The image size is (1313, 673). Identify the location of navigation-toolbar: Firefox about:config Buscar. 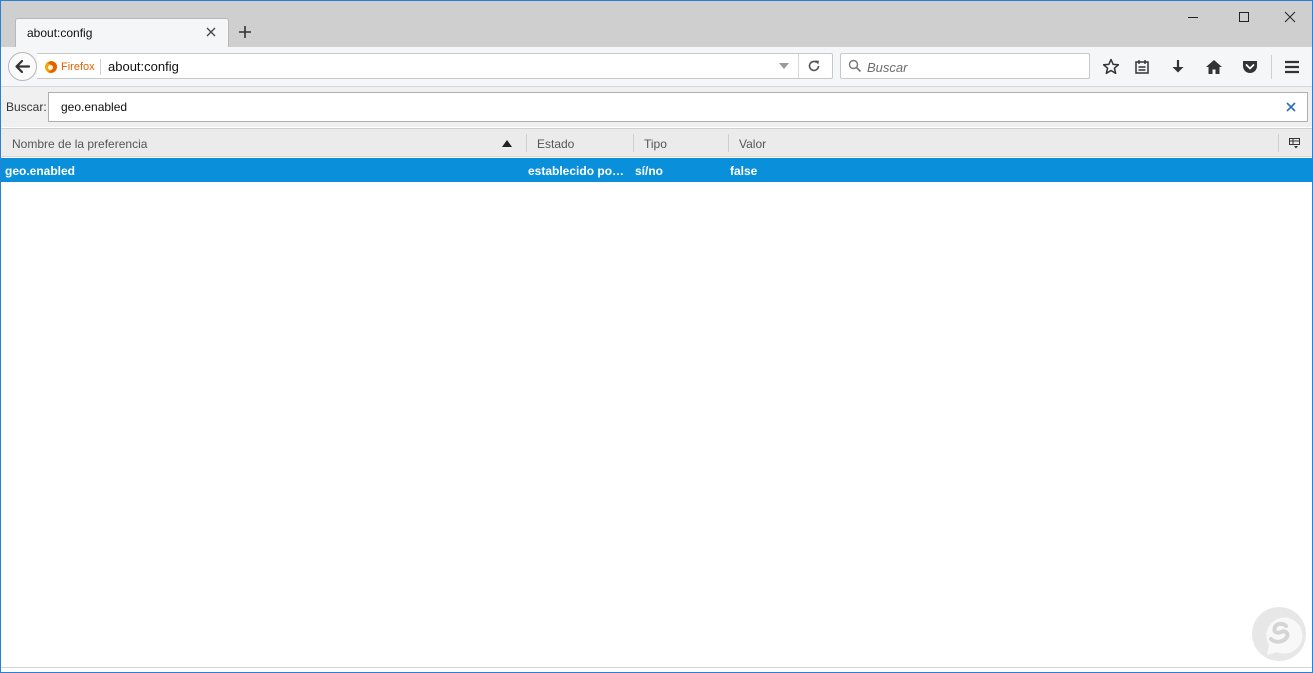
(656, 67).